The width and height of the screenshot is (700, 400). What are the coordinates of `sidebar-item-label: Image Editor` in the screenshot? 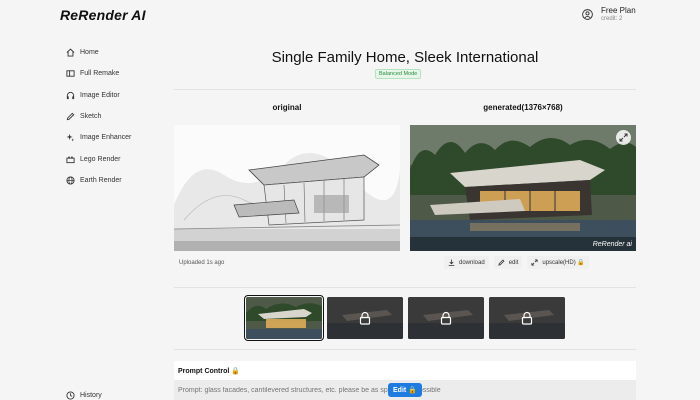 It's located at (100, 95).